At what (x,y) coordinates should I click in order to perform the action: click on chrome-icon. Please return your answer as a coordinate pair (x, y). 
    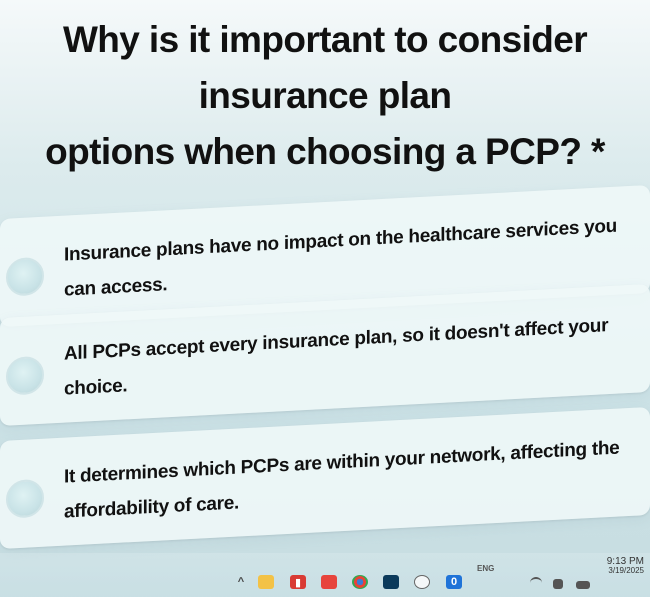
    Looking at the image, I should click on (360, 582).